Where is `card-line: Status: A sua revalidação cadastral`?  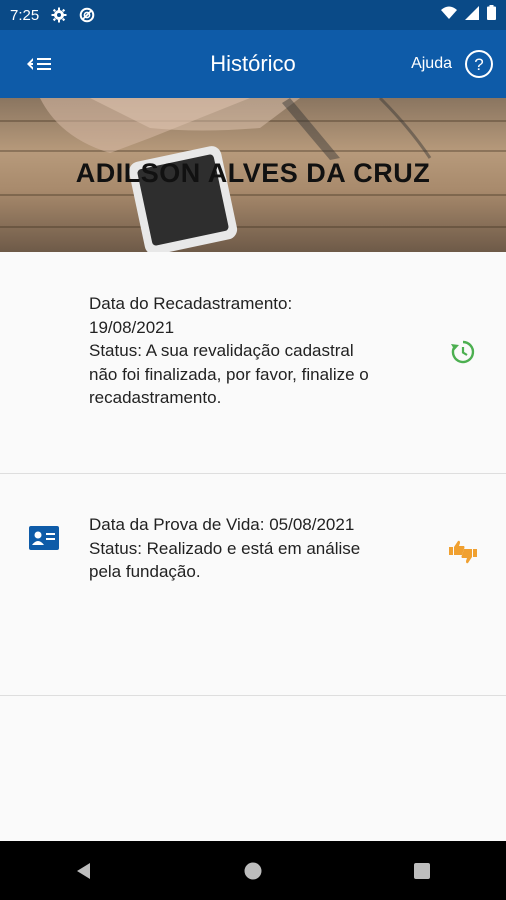 card-line: Status: A sua revalidação cadastral is located at coordinates (221, 350).